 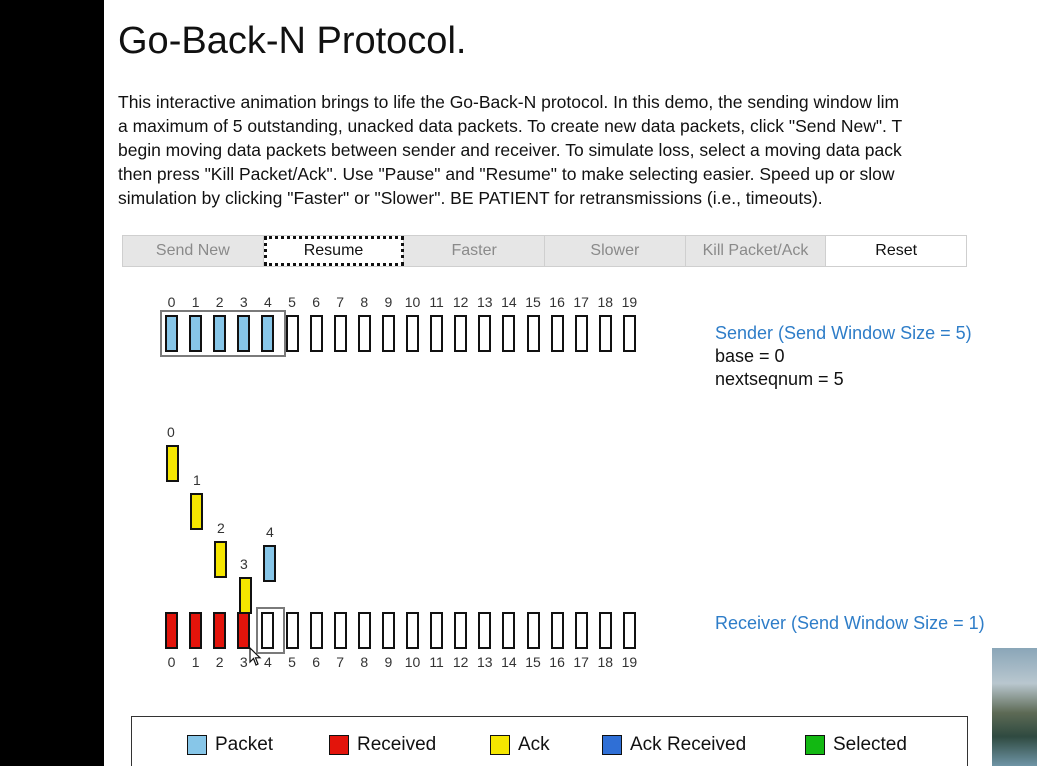 I want to click on receiver-seq-number: 2, so click(x=219, y=662).